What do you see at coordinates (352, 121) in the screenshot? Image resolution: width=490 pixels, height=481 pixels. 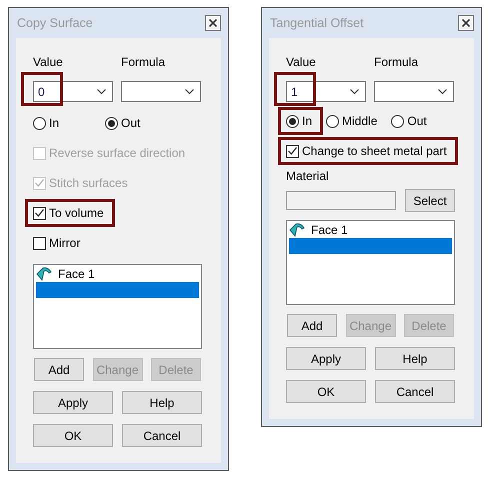 I see `radio-option: Middle` at bounding box center [352, 121].